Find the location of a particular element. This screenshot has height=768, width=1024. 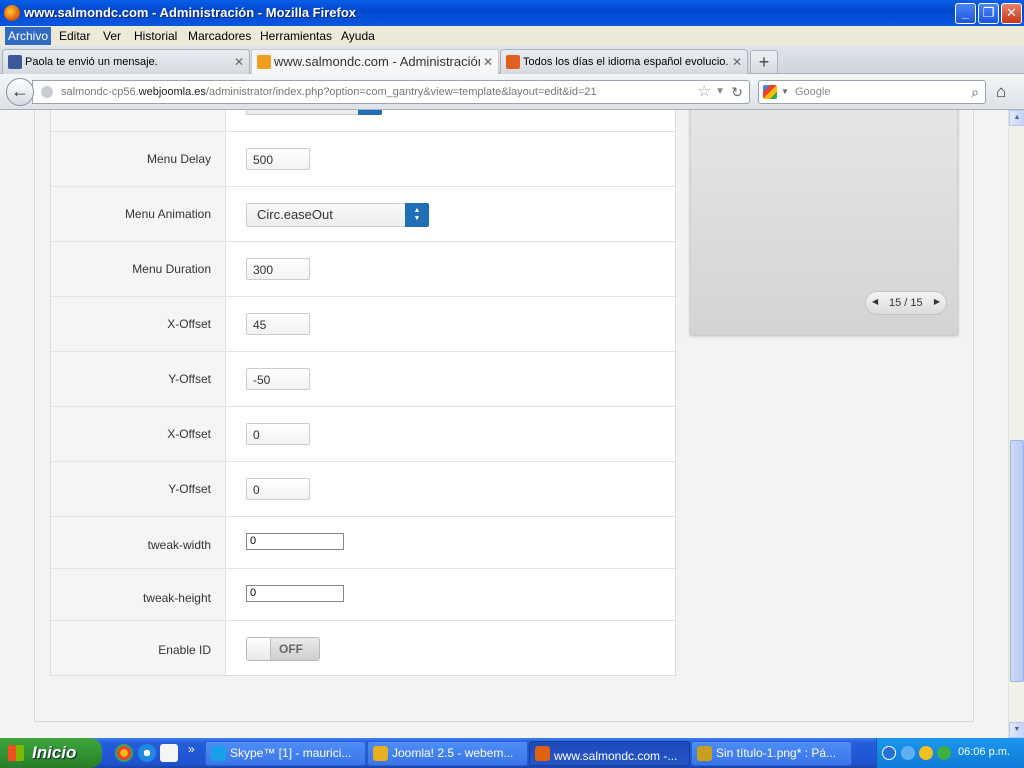

next-arrow-icon: ▶ is located at coordinates (937, 301).